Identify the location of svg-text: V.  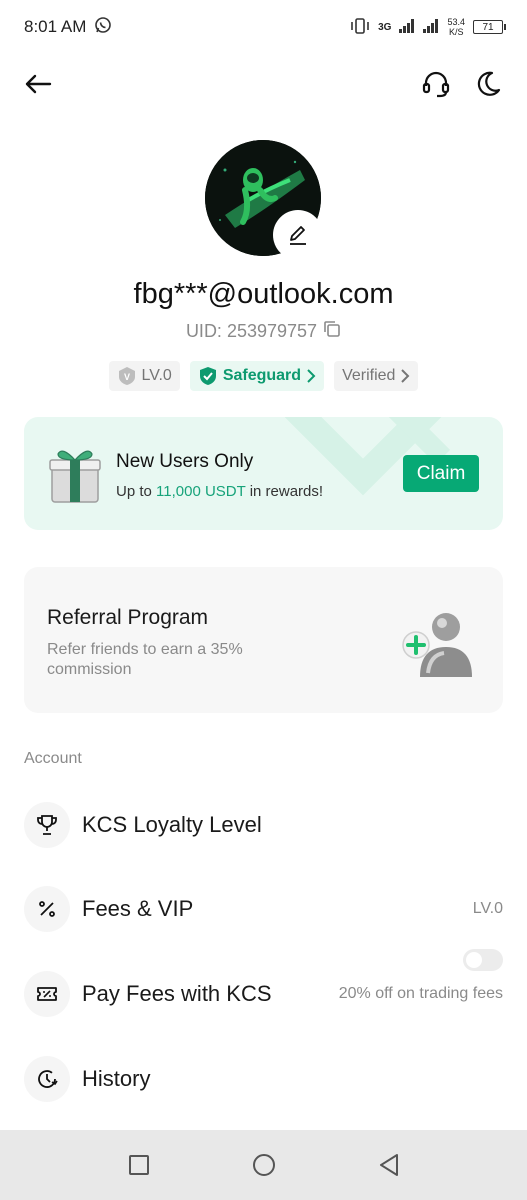
(127, 377).